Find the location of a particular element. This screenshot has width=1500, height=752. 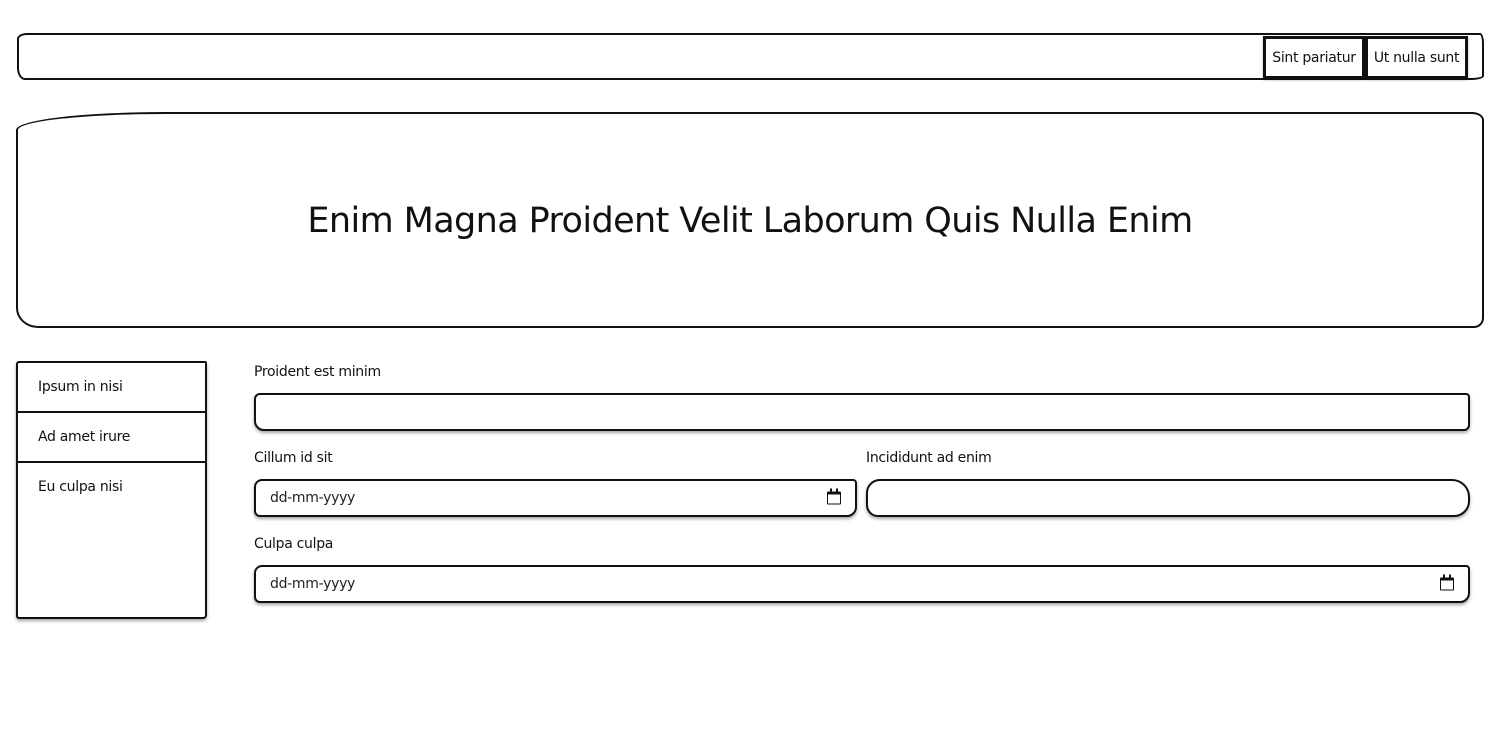

field-label-incididunt-ad-enim: Incididunt ad enim is located at coordinates (929, 458).